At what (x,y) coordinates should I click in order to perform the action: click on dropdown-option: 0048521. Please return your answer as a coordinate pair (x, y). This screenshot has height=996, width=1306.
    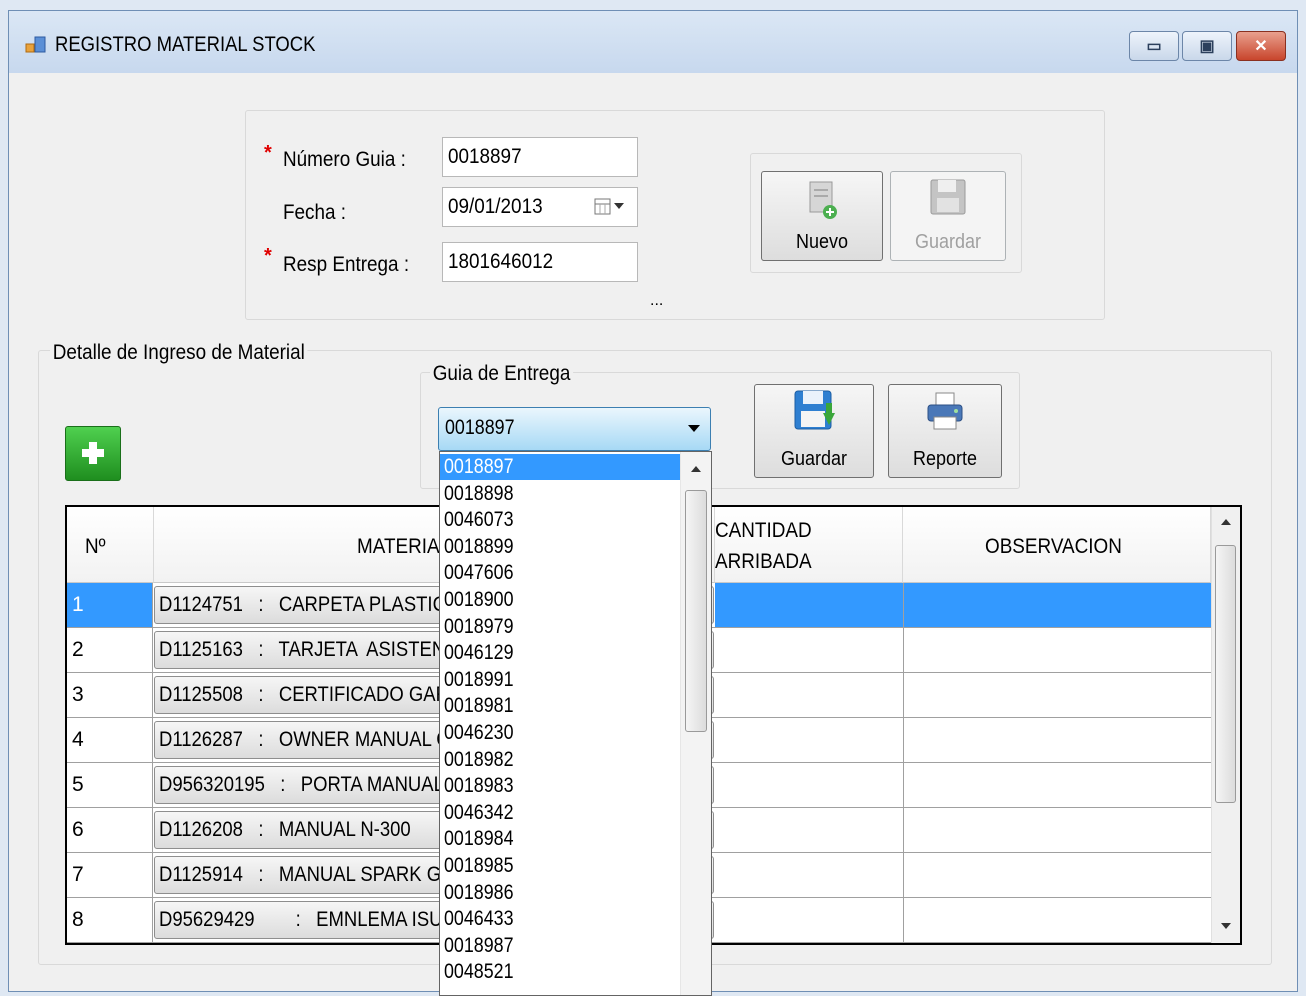
    Looking at the image, I should click on (560, 972).